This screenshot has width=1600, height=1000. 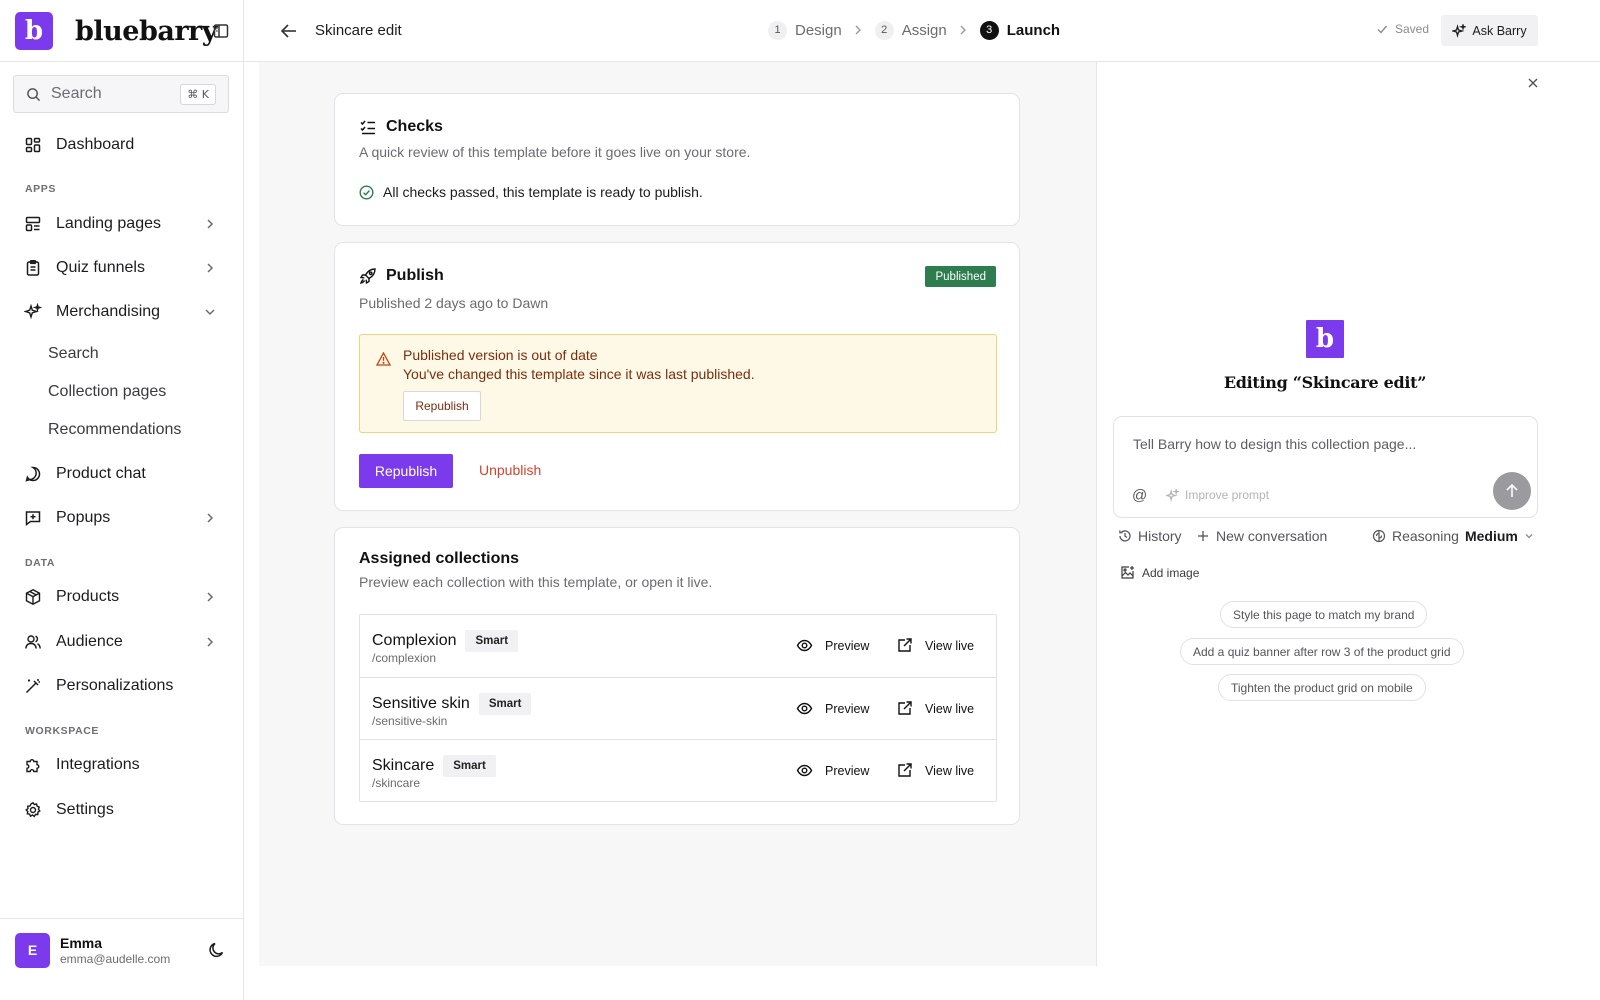 What do you see at coordinates (76, 93) in the screenshot?
I see `search-placeholder: Search` at bounding box center [76, 93].